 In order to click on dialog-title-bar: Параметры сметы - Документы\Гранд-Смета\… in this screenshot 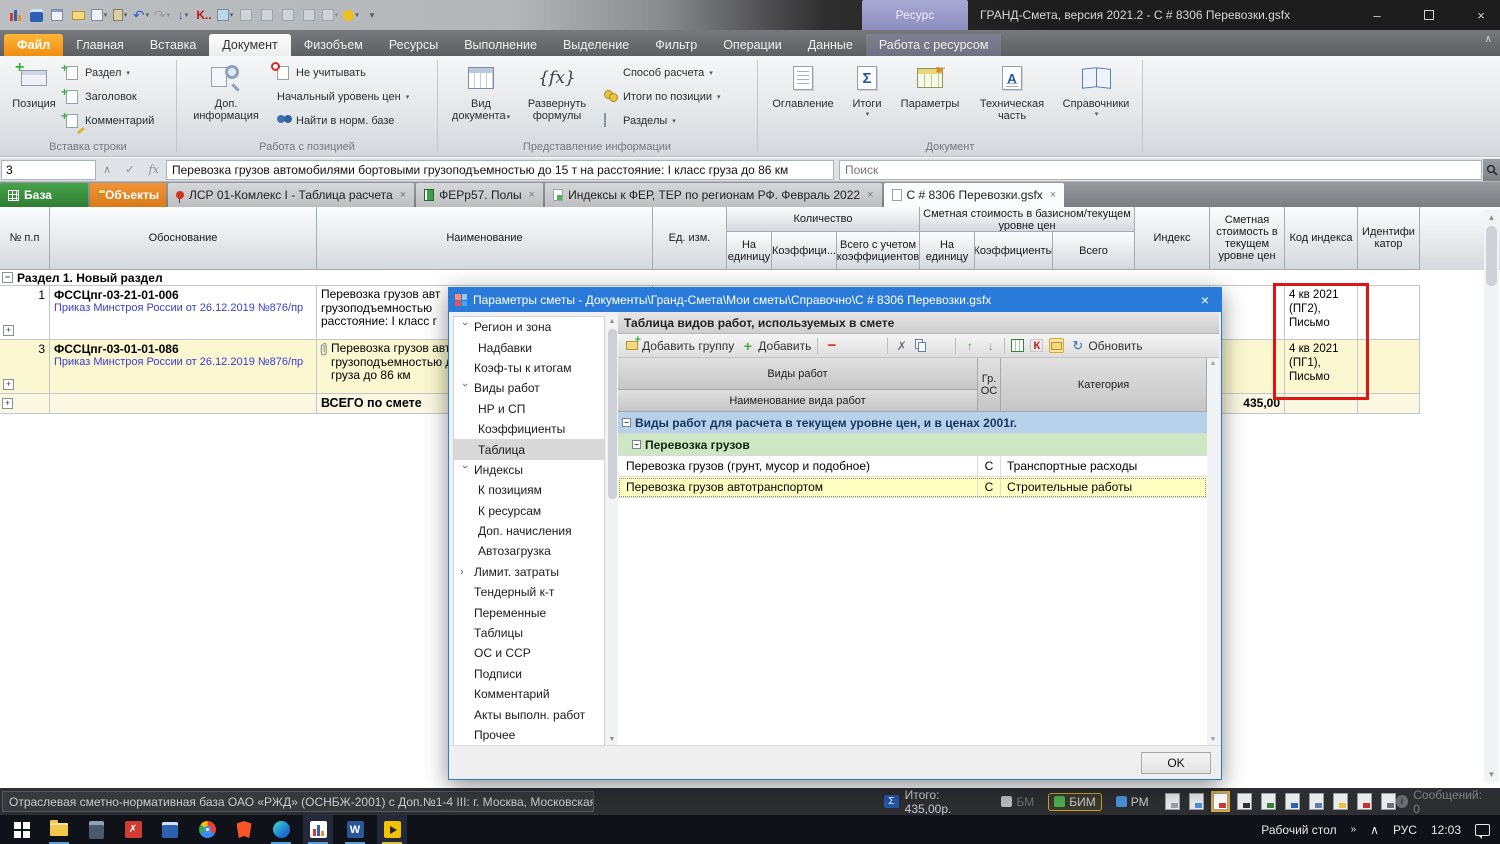, I will do `click(835, 300)`.